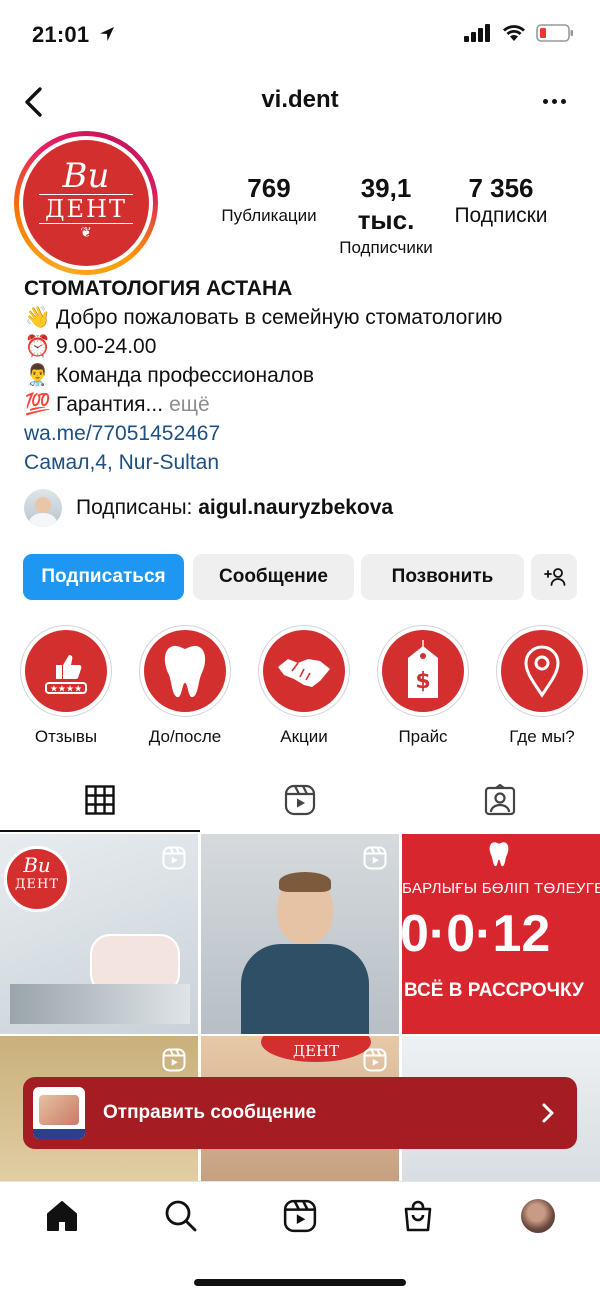 This screenshot has height=1297, width=600. Describe the element at coordinates (304, 346) in the screenshot. I see `bio-line: ⏰ 9.00-24.00` at that location.